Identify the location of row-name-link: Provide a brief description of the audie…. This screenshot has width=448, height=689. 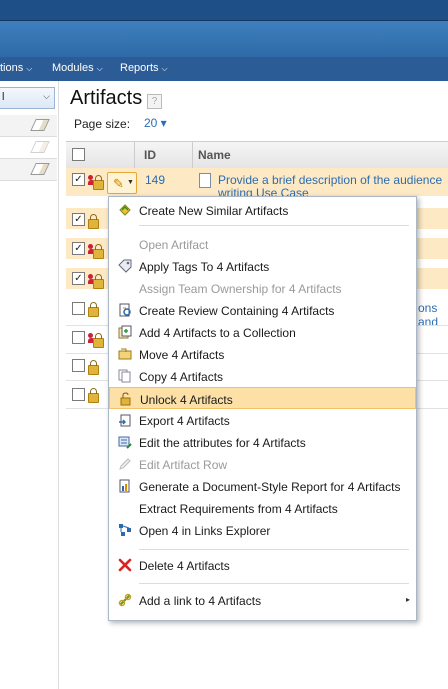
(333, 180).